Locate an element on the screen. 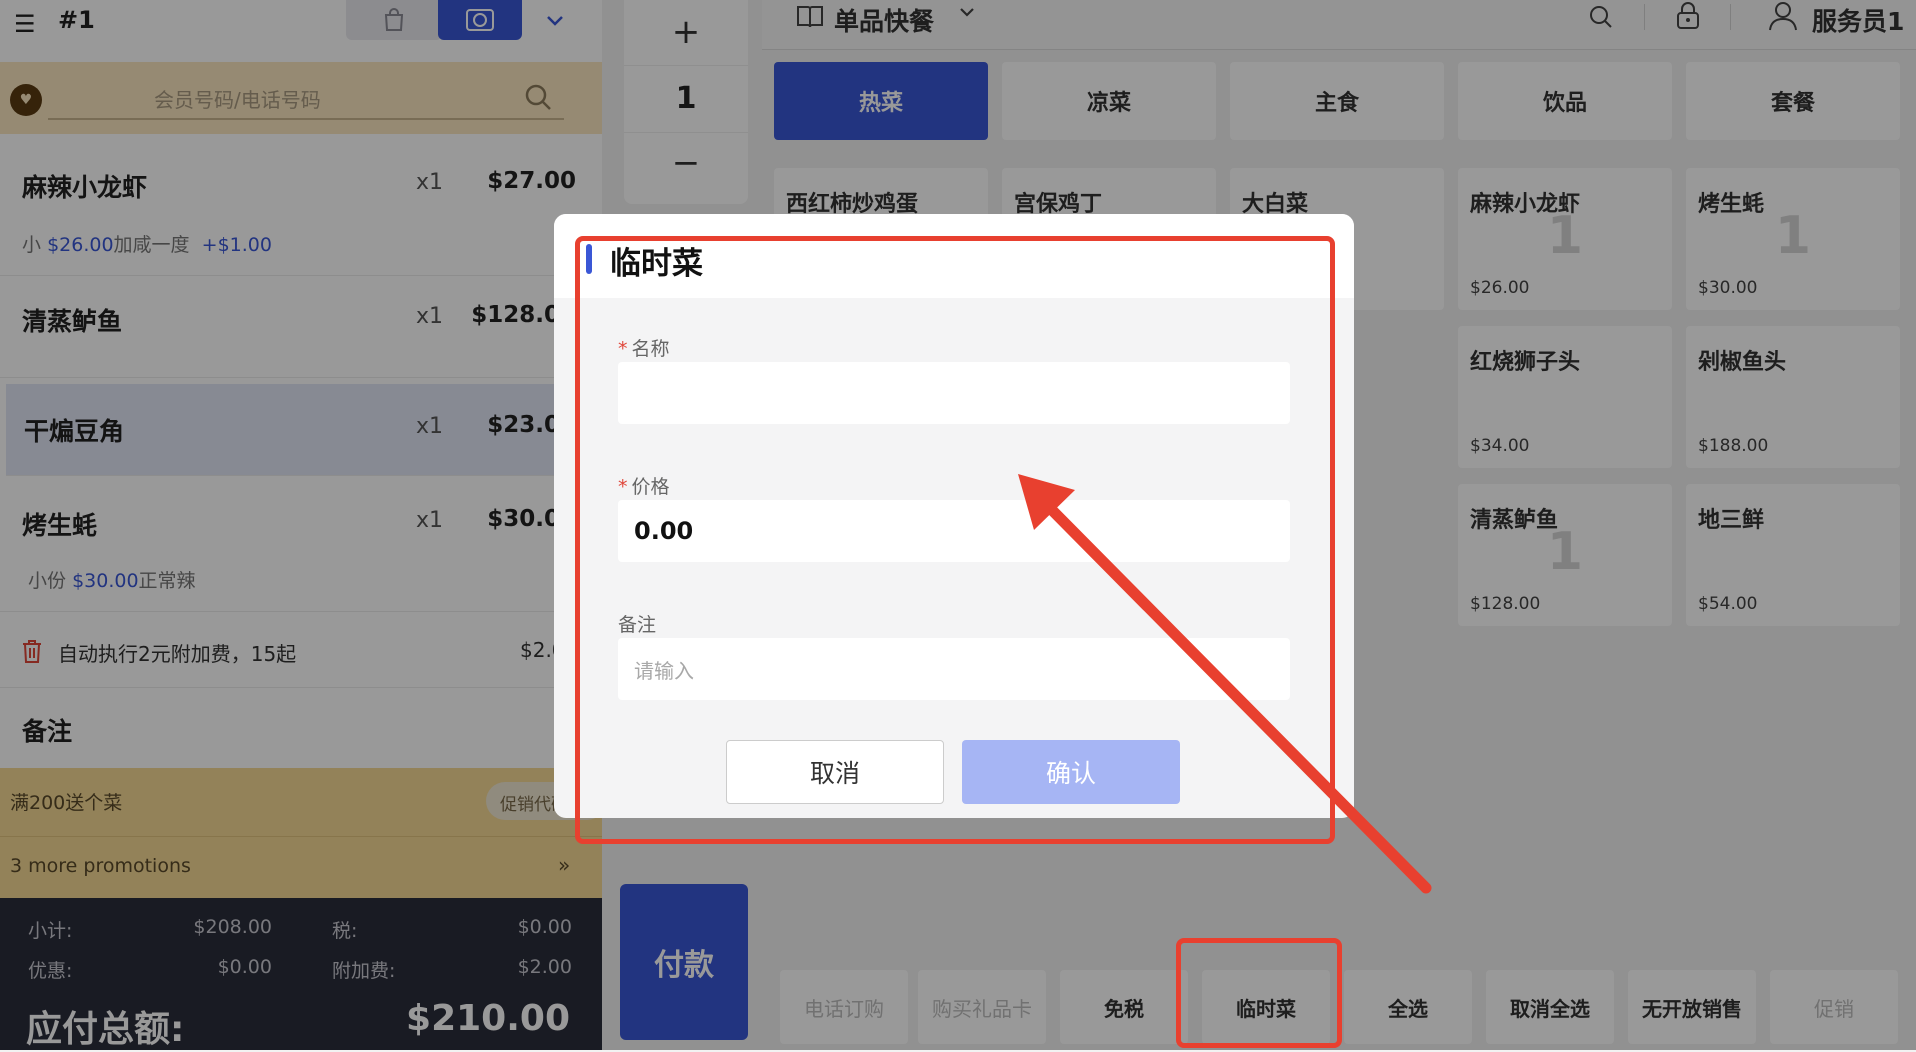  annotation-arrow-icon is located at coordinates (1225, 684).